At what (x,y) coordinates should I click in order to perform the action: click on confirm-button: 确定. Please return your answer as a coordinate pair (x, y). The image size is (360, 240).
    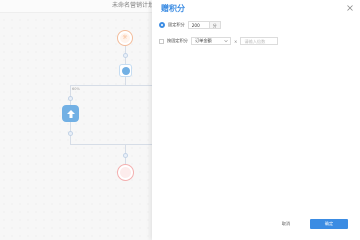
    Looking at the image, I should click on (329, 224).